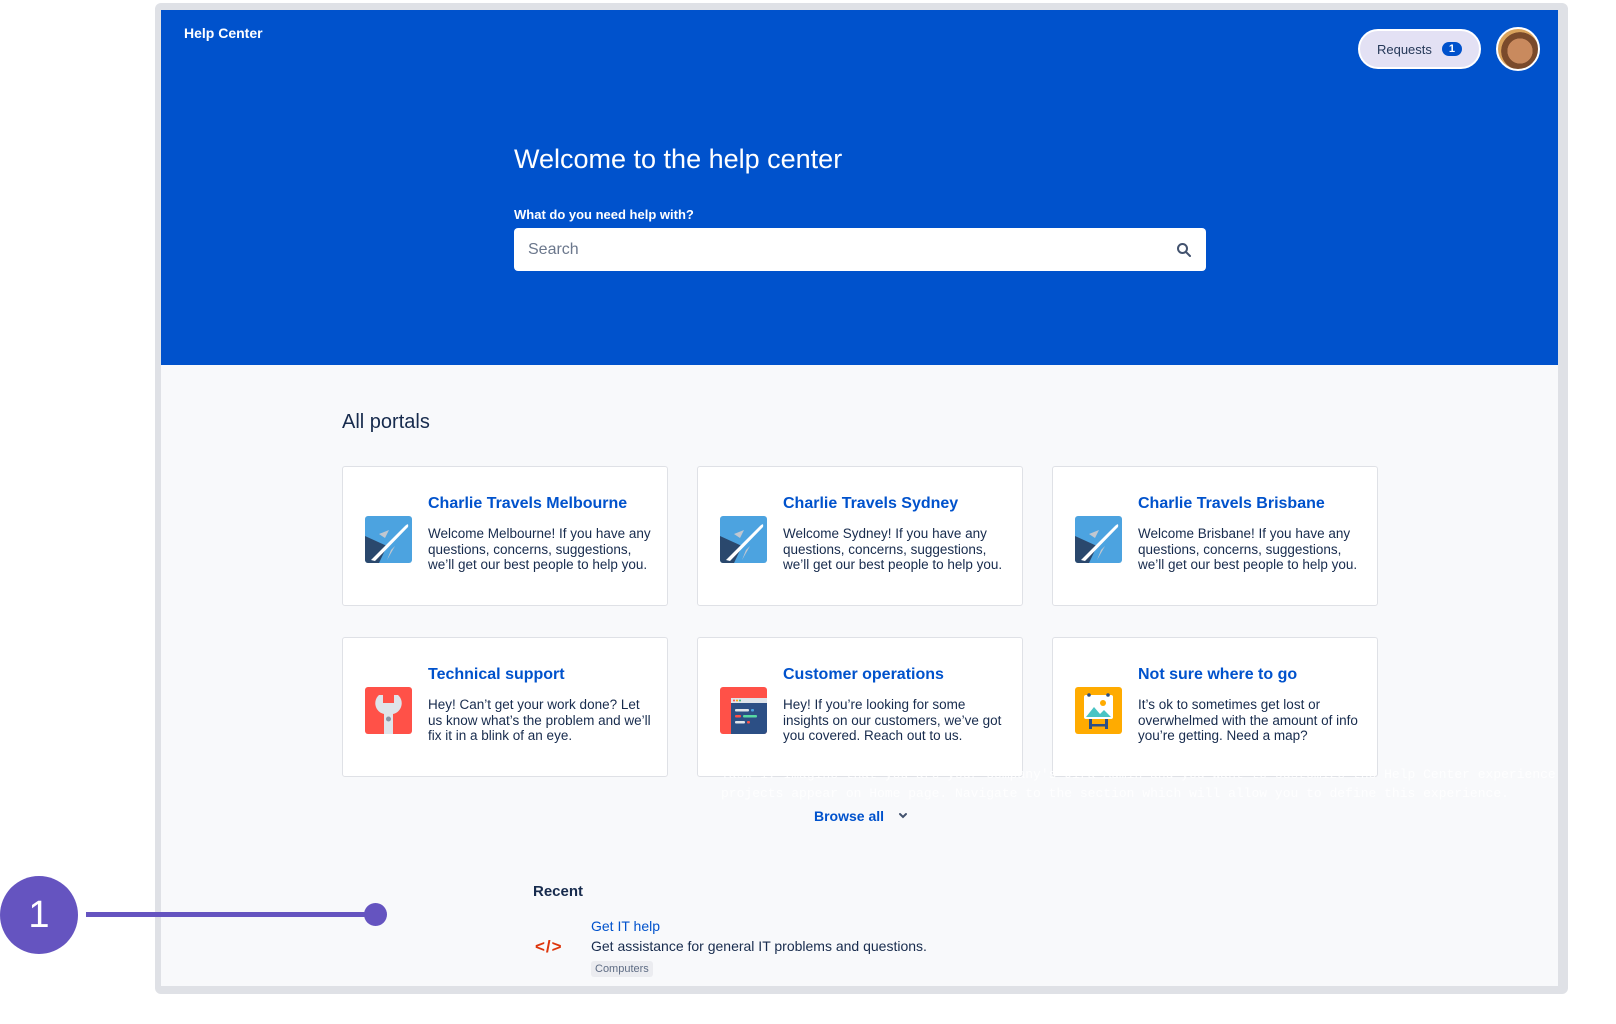 This screenshot has height=1024, width=1616. What do you see at coordinates (386, 422) in the screenshot?
I see `all-portals-heading: All portals` at bounding box center [386, 422].